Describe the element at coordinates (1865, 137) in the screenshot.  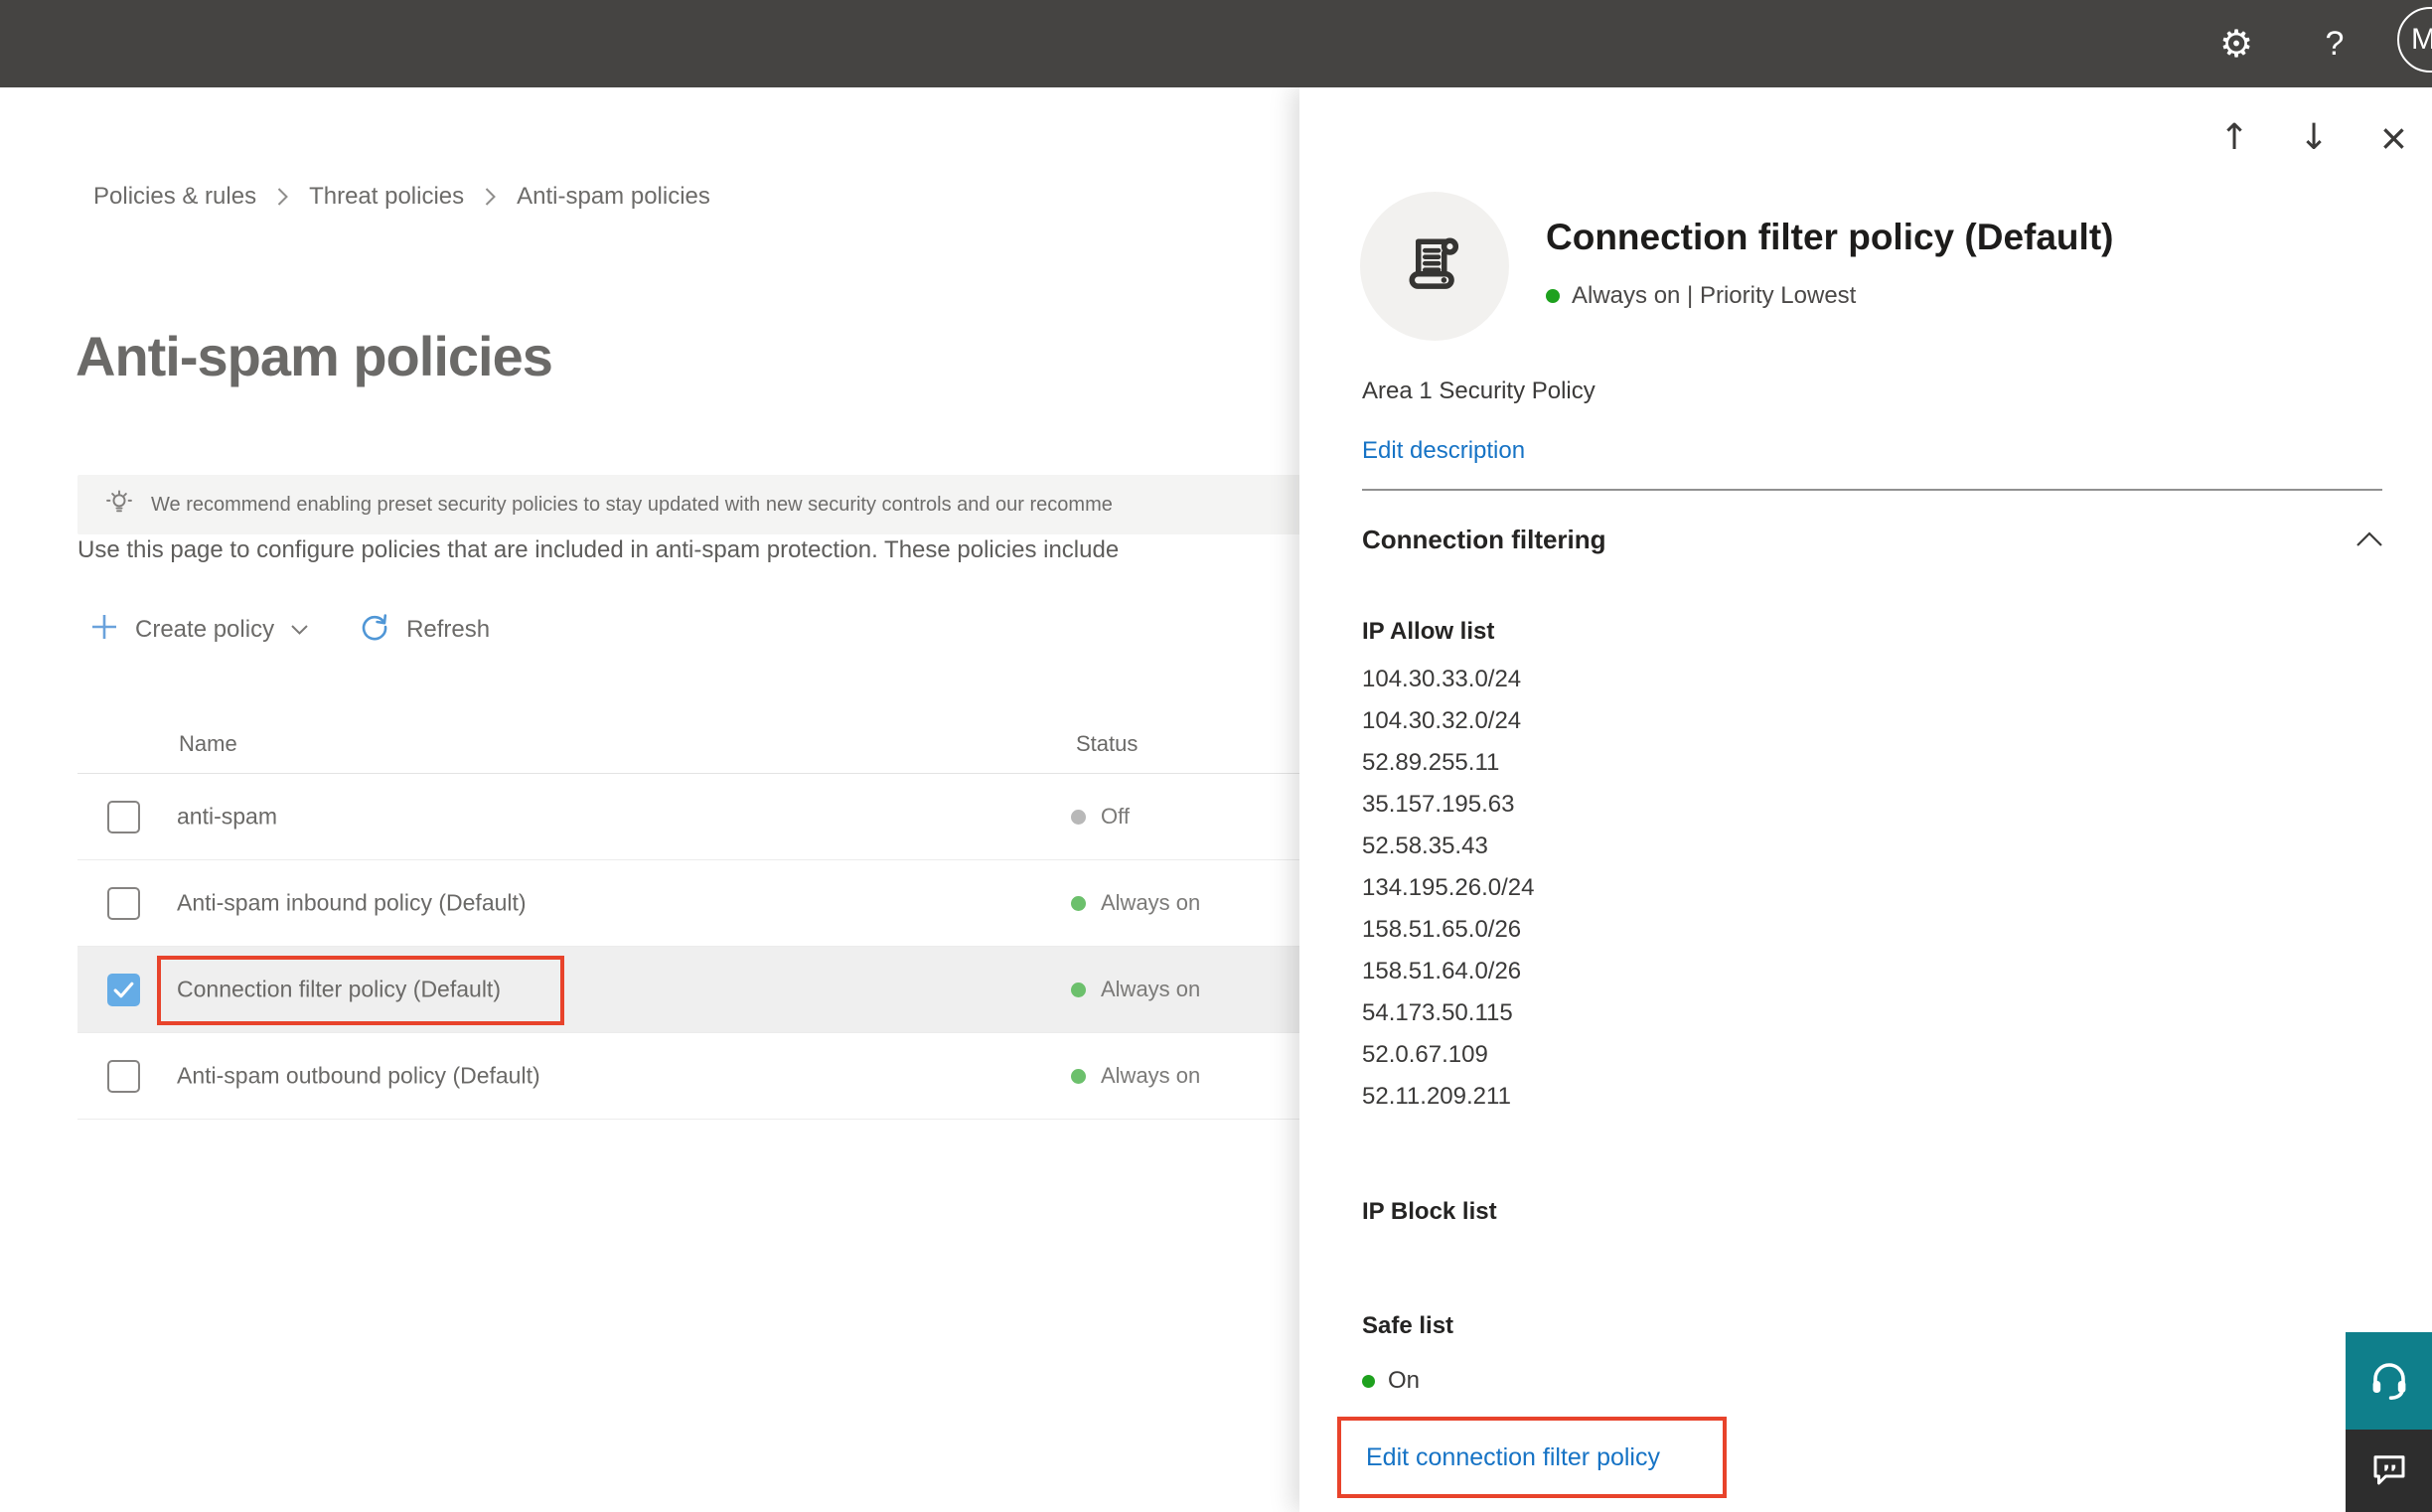
I see `flyout-nav: ↑ ↓ ×` at that location.